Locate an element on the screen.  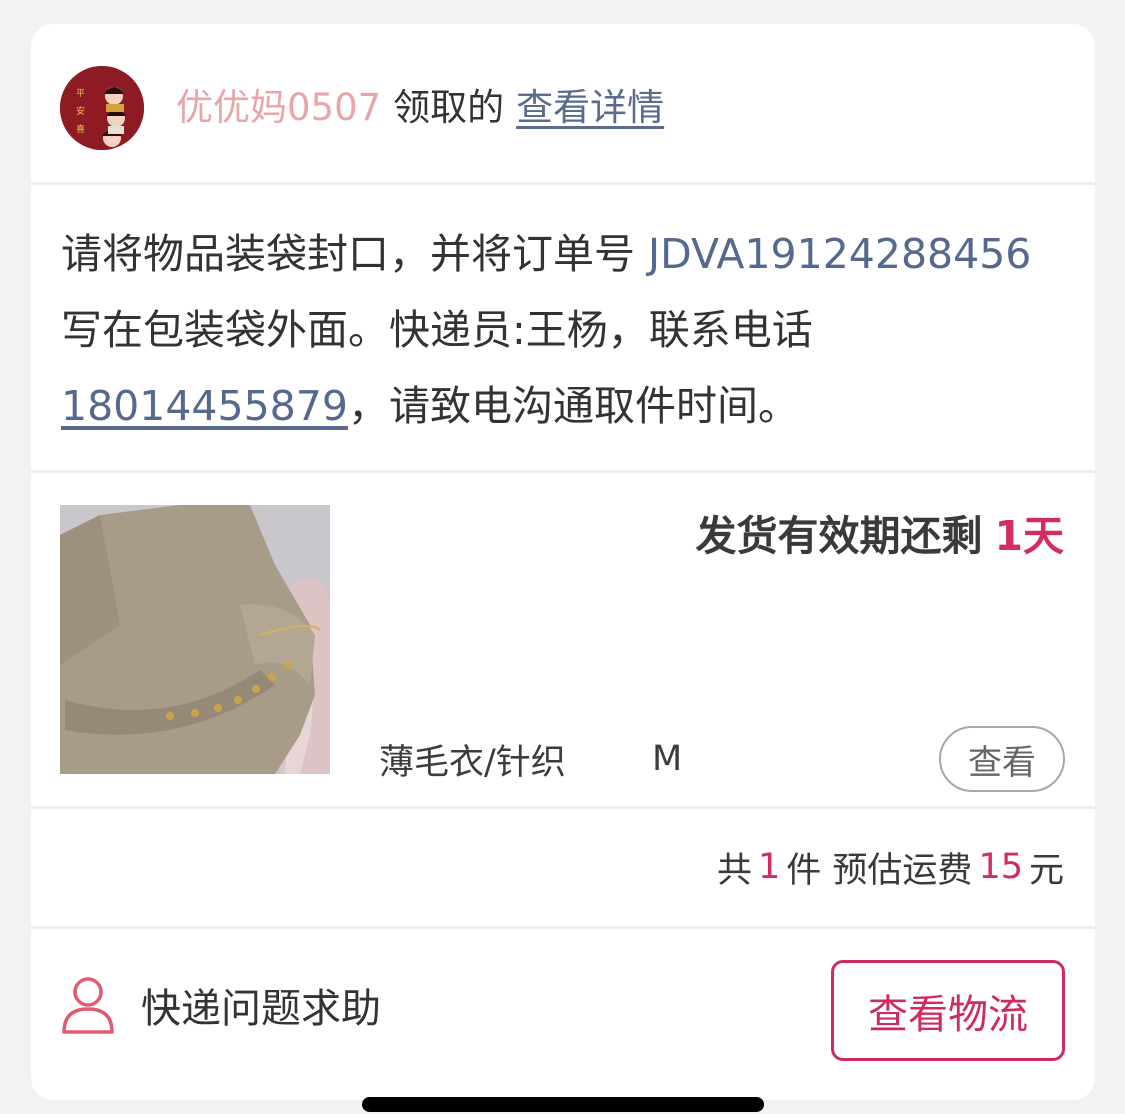
item-size: M is located at coordinates (667, 759).